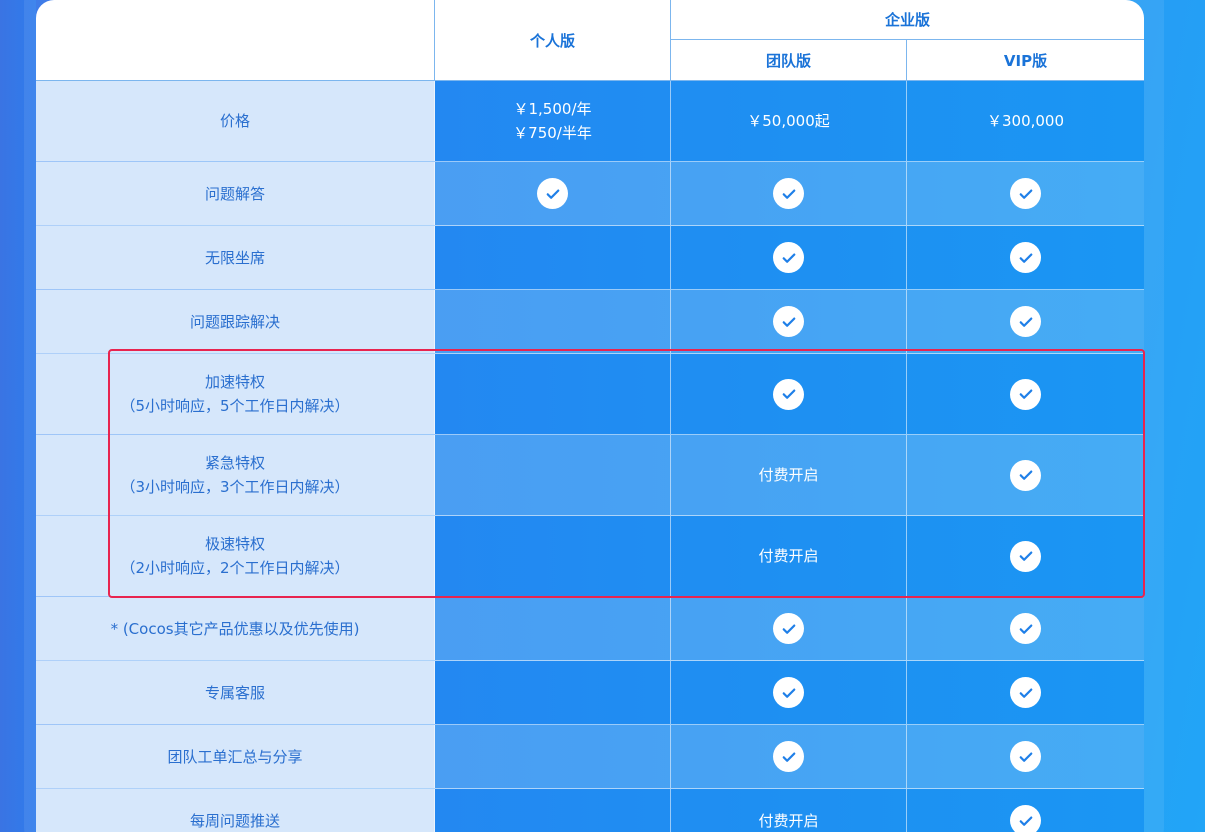  Describe the element at coordinates (1025, 60) in the screenshot. I see `header-vip: VIP版` at that location.